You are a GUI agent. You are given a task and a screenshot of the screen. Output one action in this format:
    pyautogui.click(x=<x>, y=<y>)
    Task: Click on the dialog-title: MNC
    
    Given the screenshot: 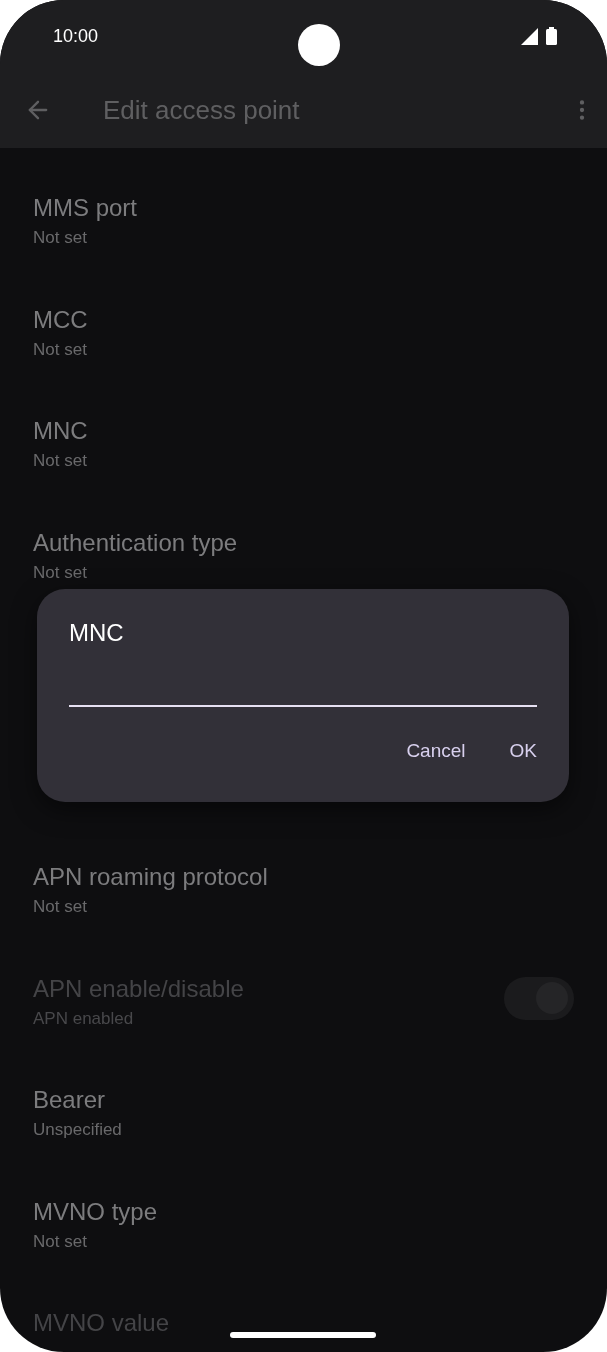 What is the action you would take?
    pyautogui.click(x=97, y=633)
    